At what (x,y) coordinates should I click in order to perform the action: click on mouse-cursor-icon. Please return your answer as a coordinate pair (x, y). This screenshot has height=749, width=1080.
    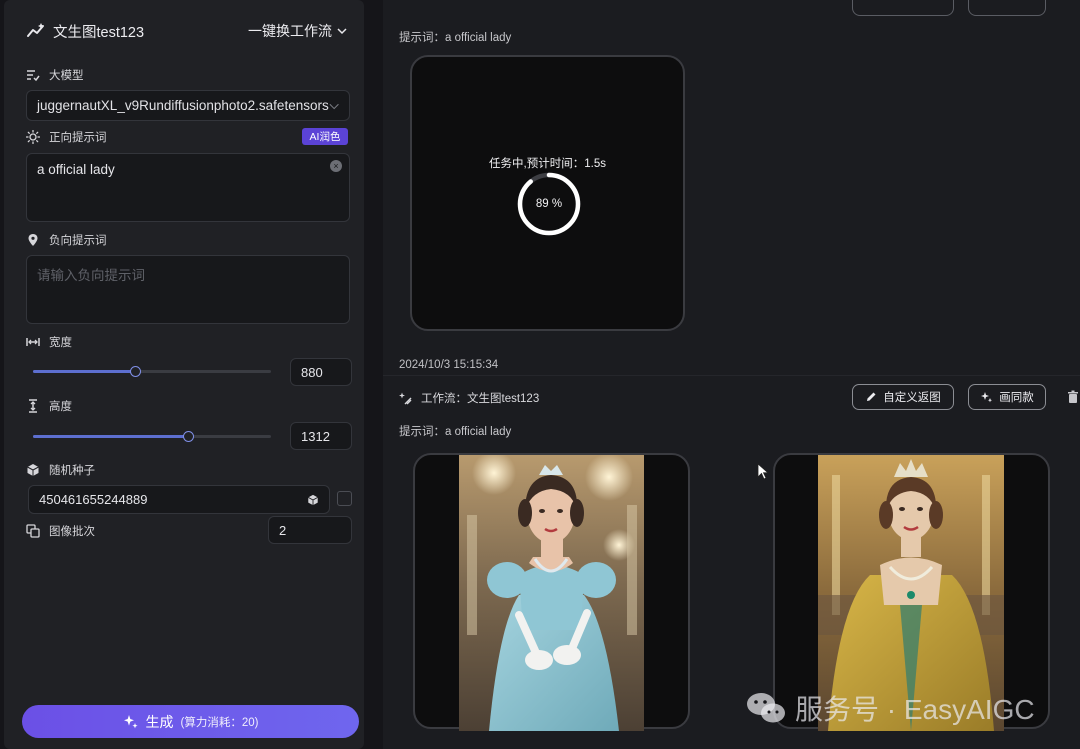
    Looking at the image, I should click on (763, 471).